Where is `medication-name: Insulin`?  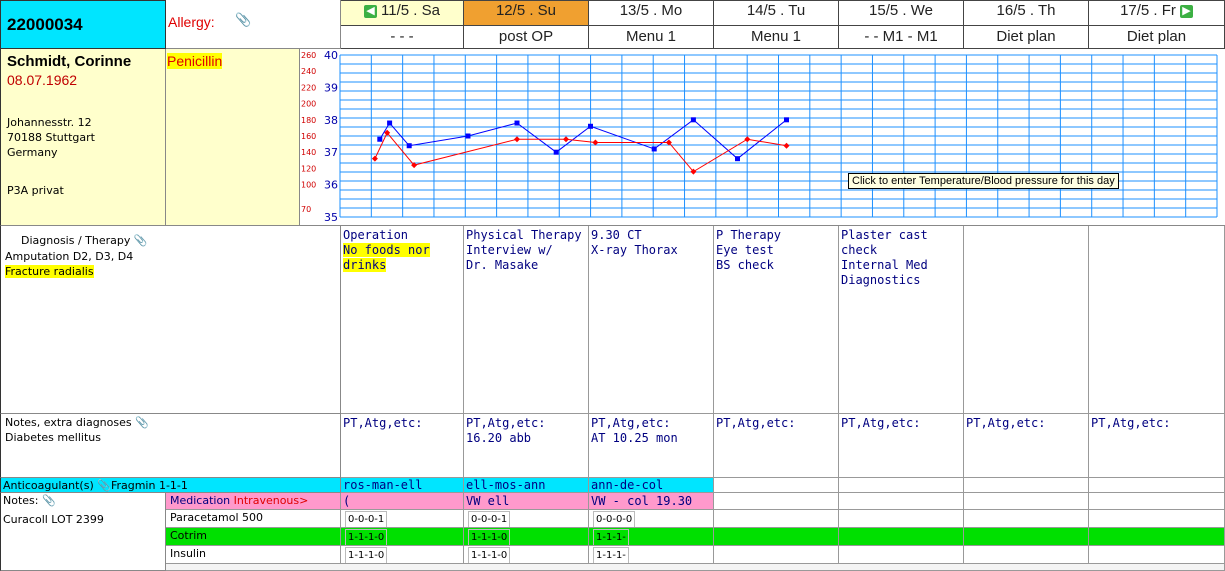 medication-name: Insulin is located at coordinates (253, 555).